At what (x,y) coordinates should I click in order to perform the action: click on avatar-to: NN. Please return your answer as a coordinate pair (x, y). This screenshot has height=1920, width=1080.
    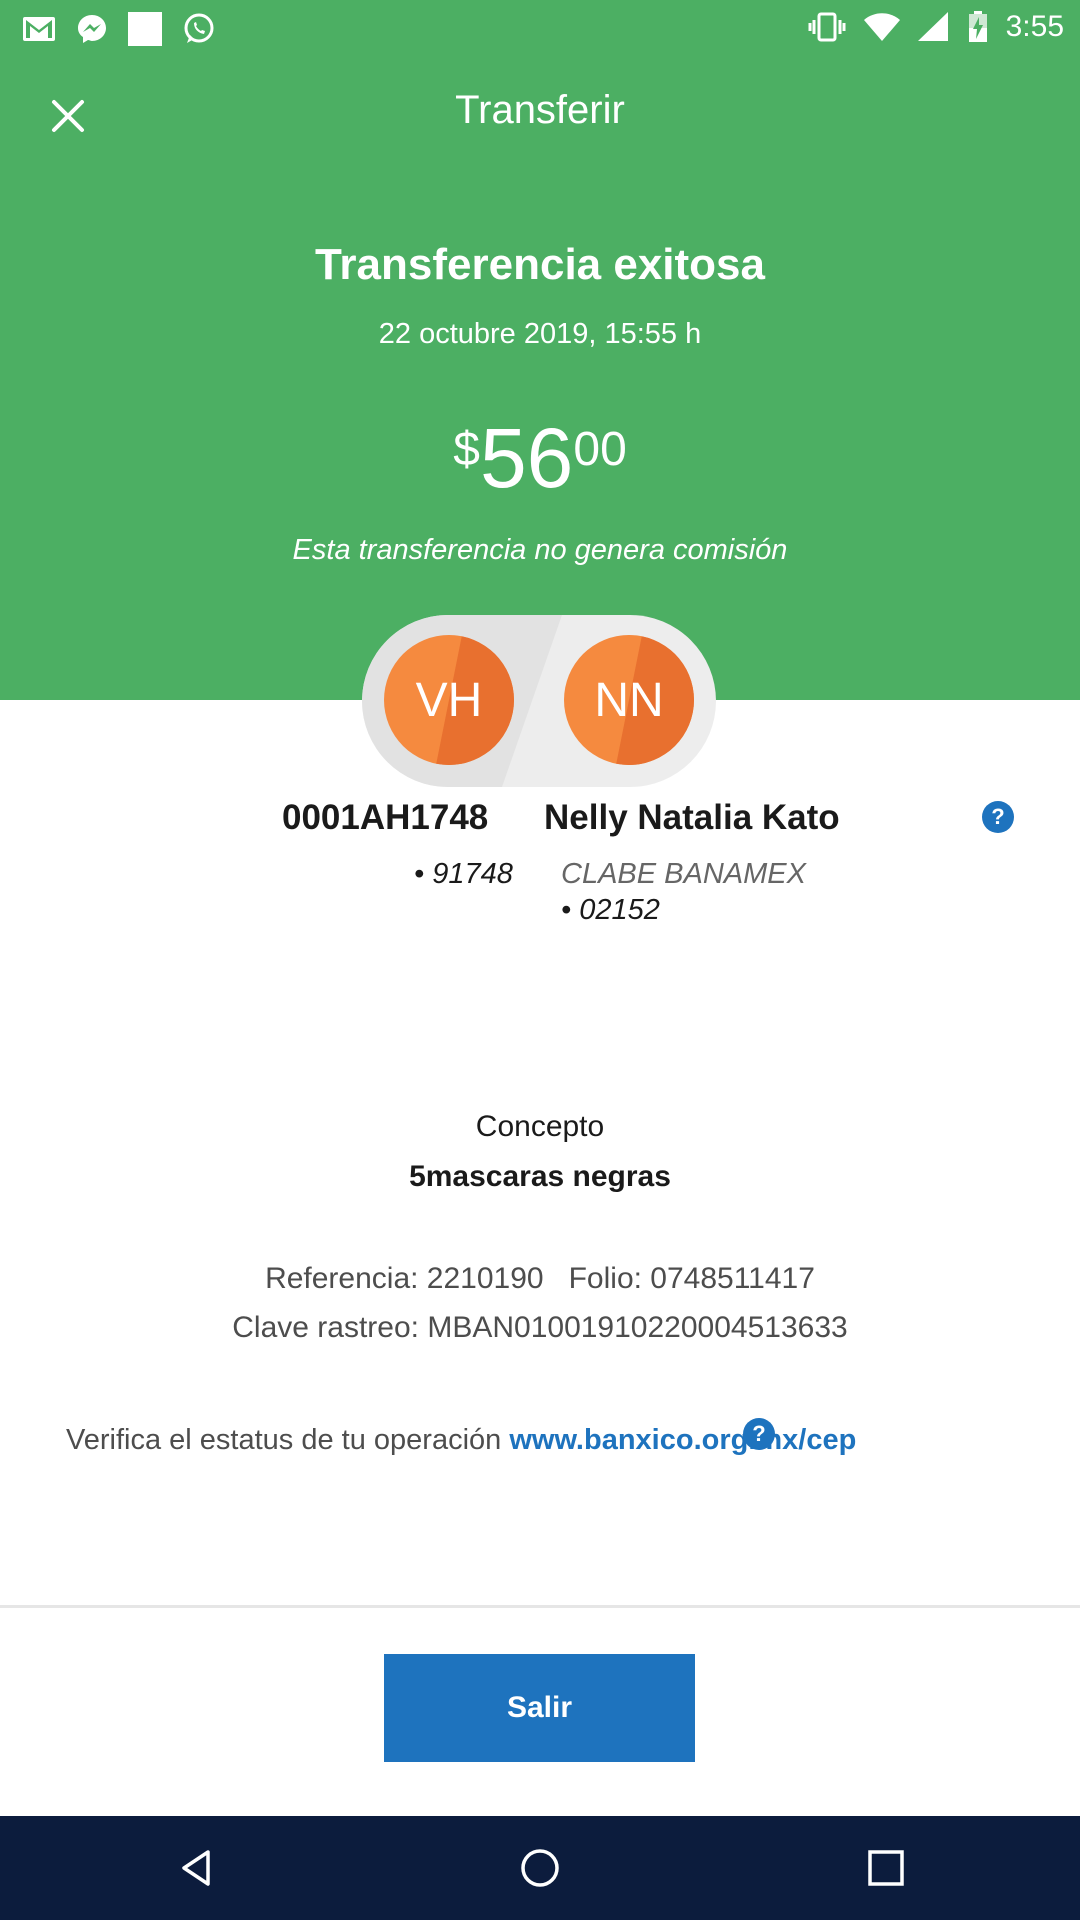
    Looking at the image, I should click on (629, 700).